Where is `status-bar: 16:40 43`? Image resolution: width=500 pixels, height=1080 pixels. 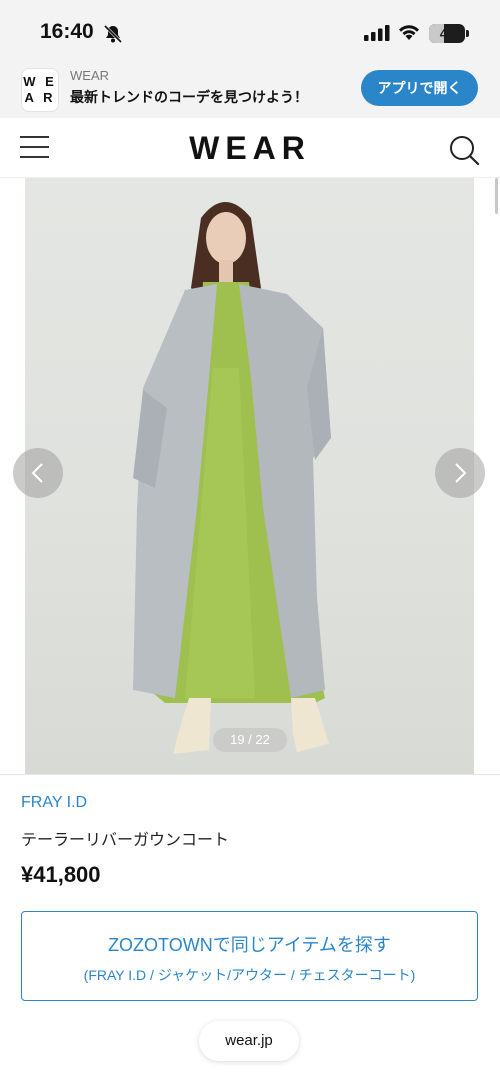 status-bar: 16:40 43 is located at coordinates (250, 32).